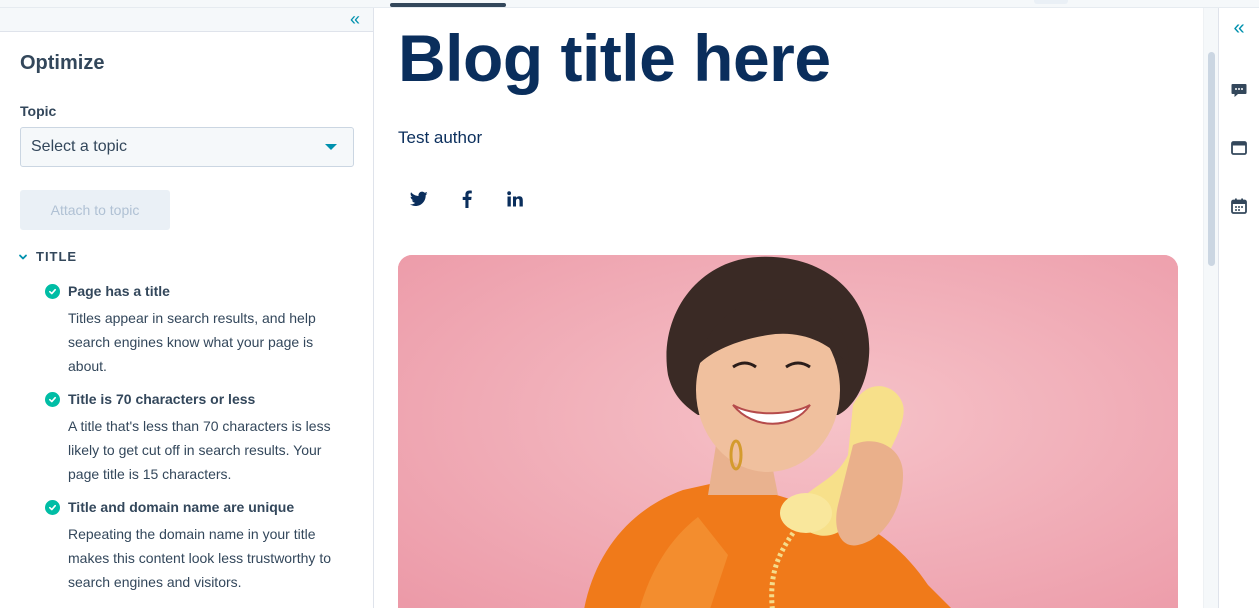 The image size is (1259, 608). Describe the element at coordinates (448, 5) in the screenshot. I see `active-tab-indicator` at that location.